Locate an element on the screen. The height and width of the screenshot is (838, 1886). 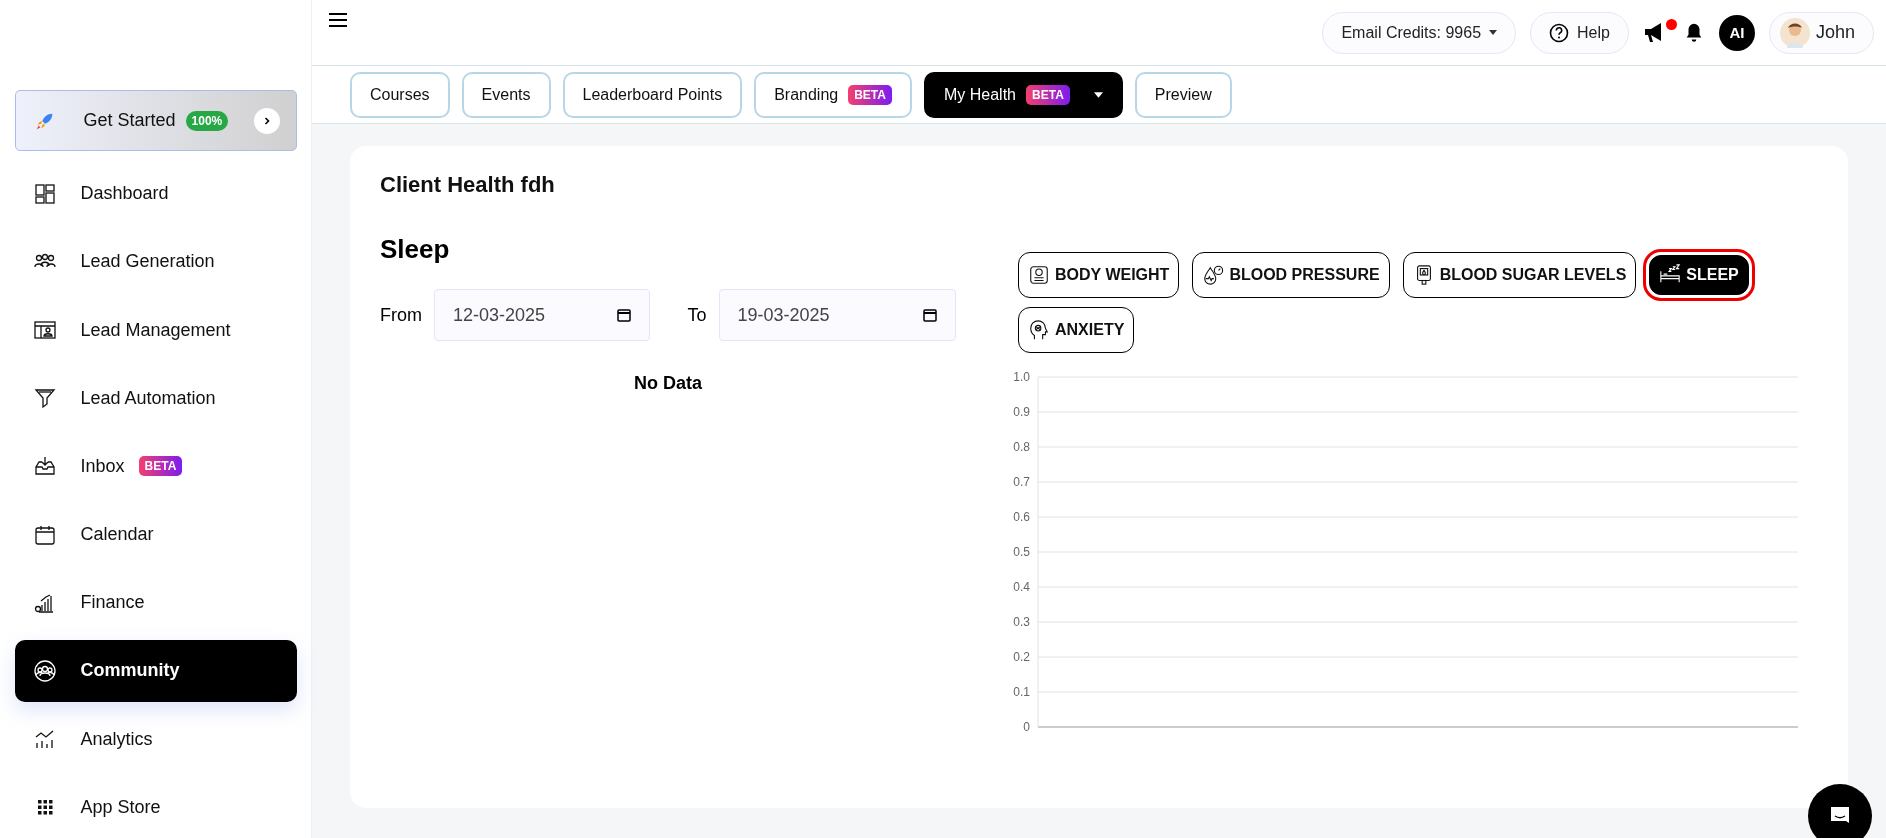
sidebar-label: App Store is located at coordinates (120, 807).